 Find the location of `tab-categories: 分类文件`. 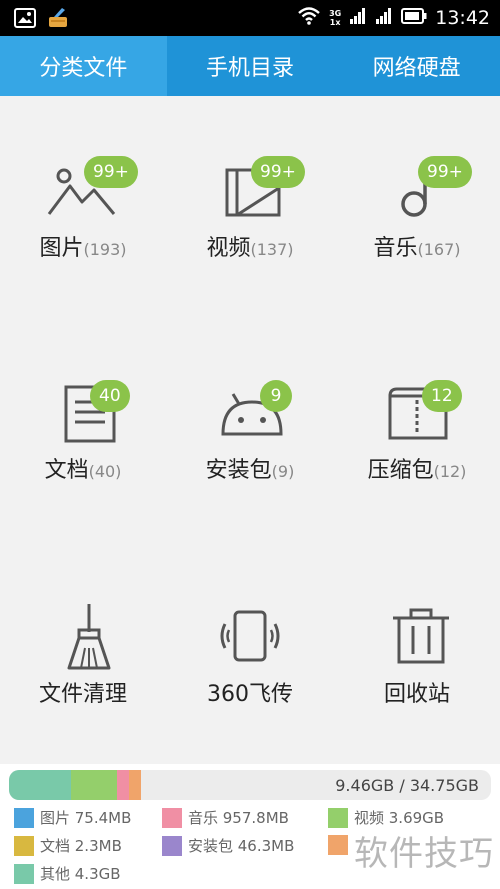

tab-categories: 分类文件 is located at coordinates (83, 66).